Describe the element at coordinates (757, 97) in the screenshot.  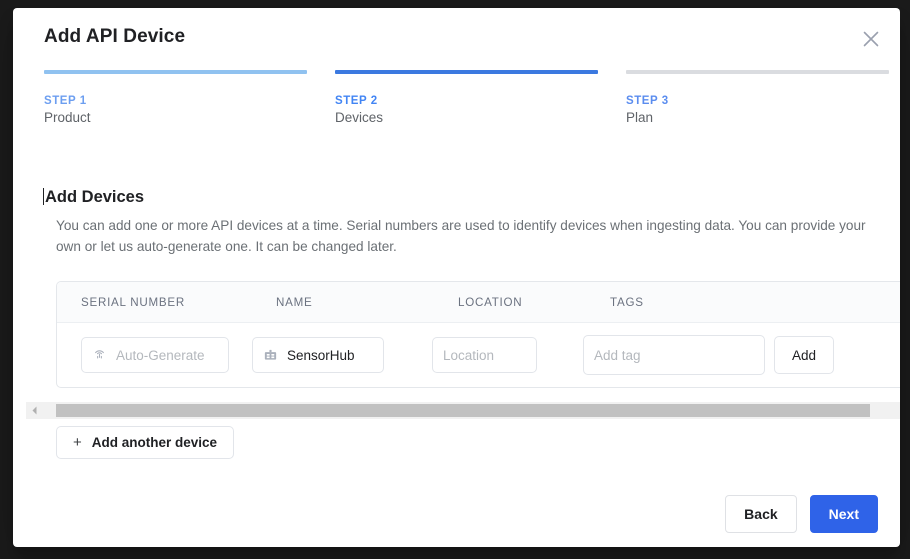
I see `step-3: STEP 3 Plan` at that location.